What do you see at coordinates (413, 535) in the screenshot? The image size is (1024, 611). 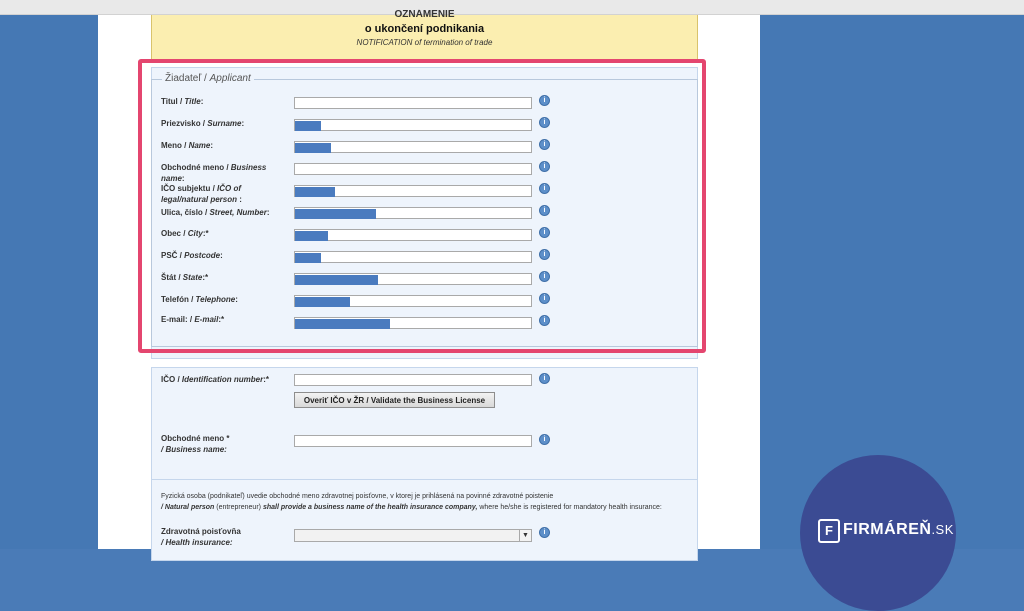 I see `health-insurance-select: ▼` at bounding box center [413, 535].